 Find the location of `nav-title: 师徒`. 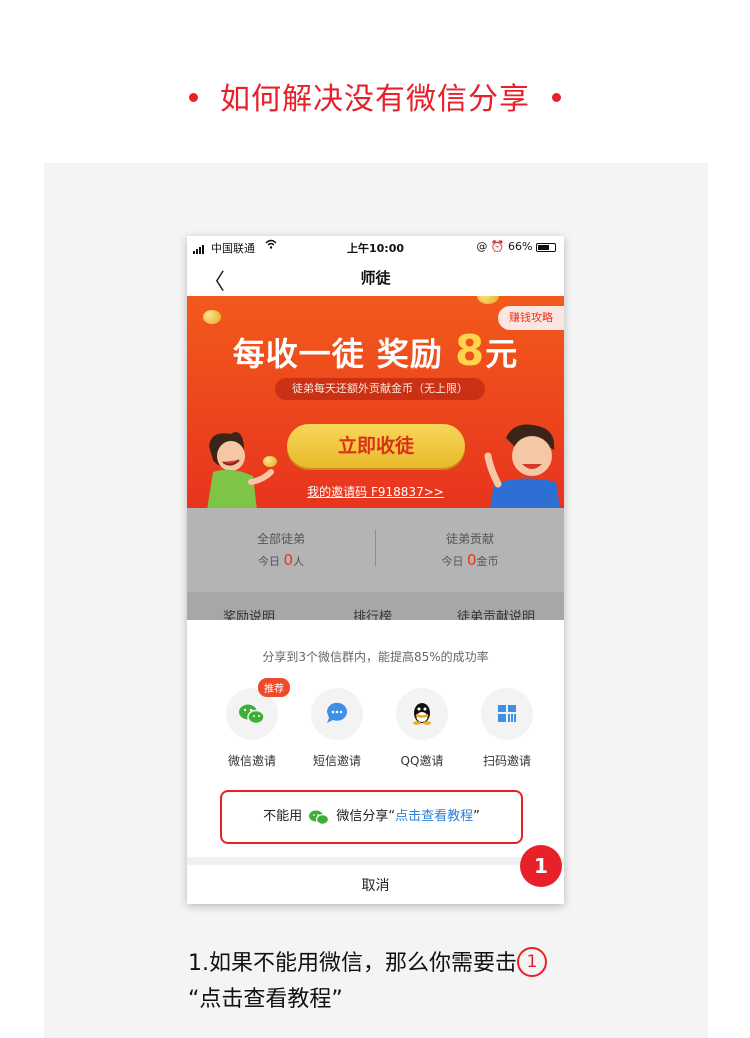

nav-title: 师徒 is located at coordinates (375, 278).